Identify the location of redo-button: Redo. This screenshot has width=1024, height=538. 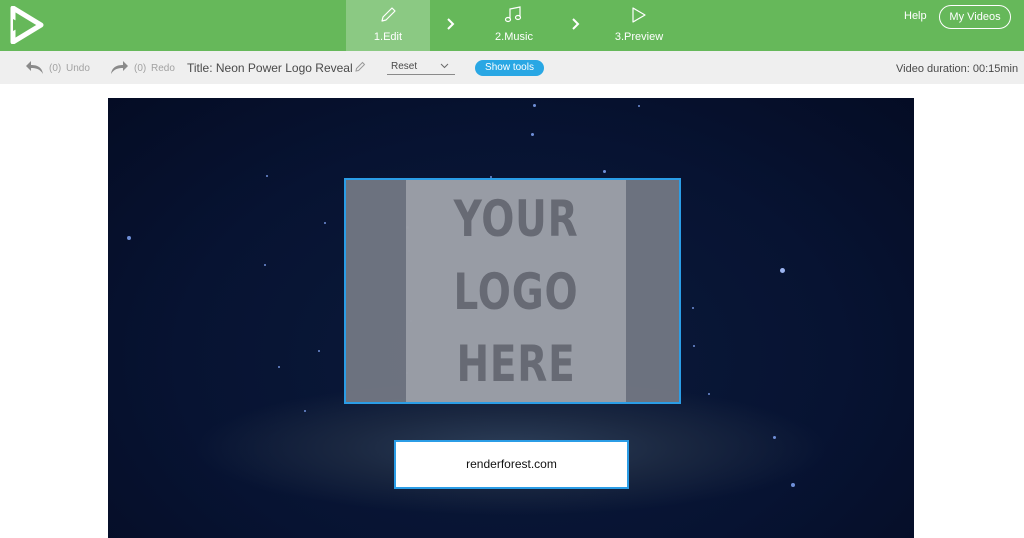
(163, 68).